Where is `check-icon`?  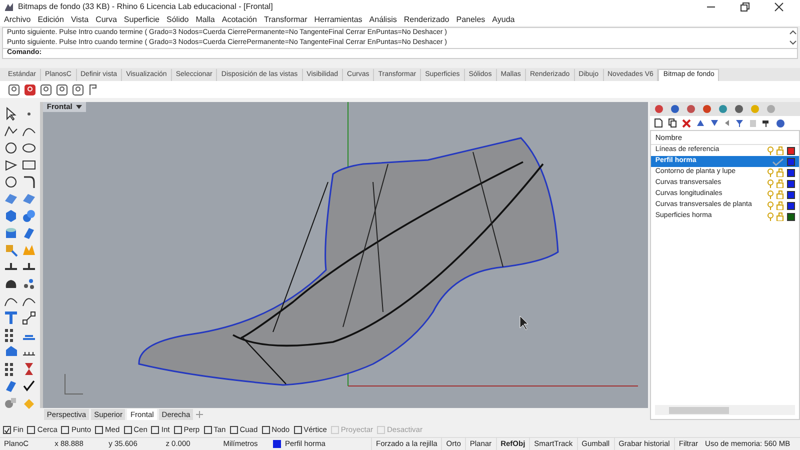
check-icon is located at coordinates (778, 162).